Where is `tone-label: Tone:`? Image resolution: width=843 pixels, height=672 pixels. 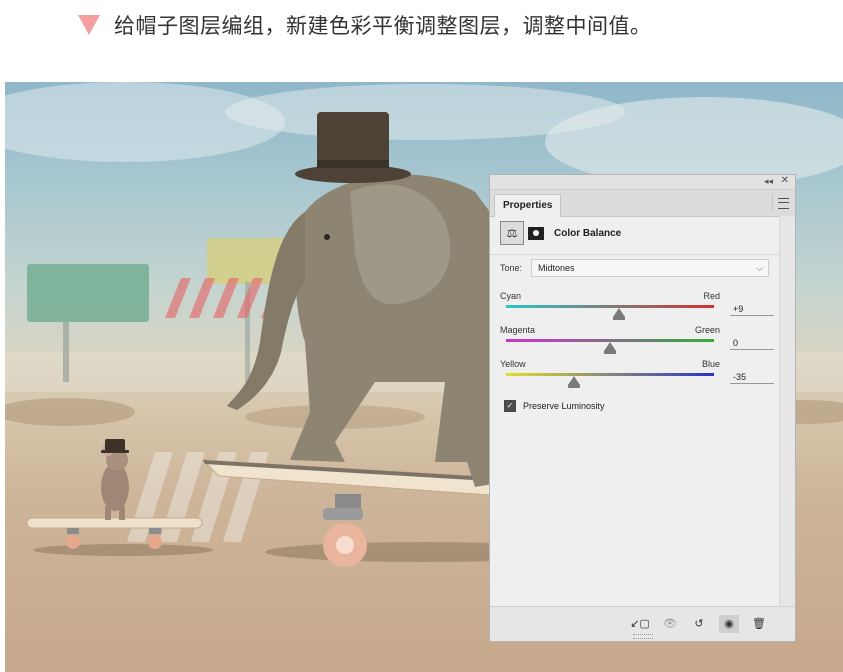 tone-label: Tone: is located at coordinates (511, 268).